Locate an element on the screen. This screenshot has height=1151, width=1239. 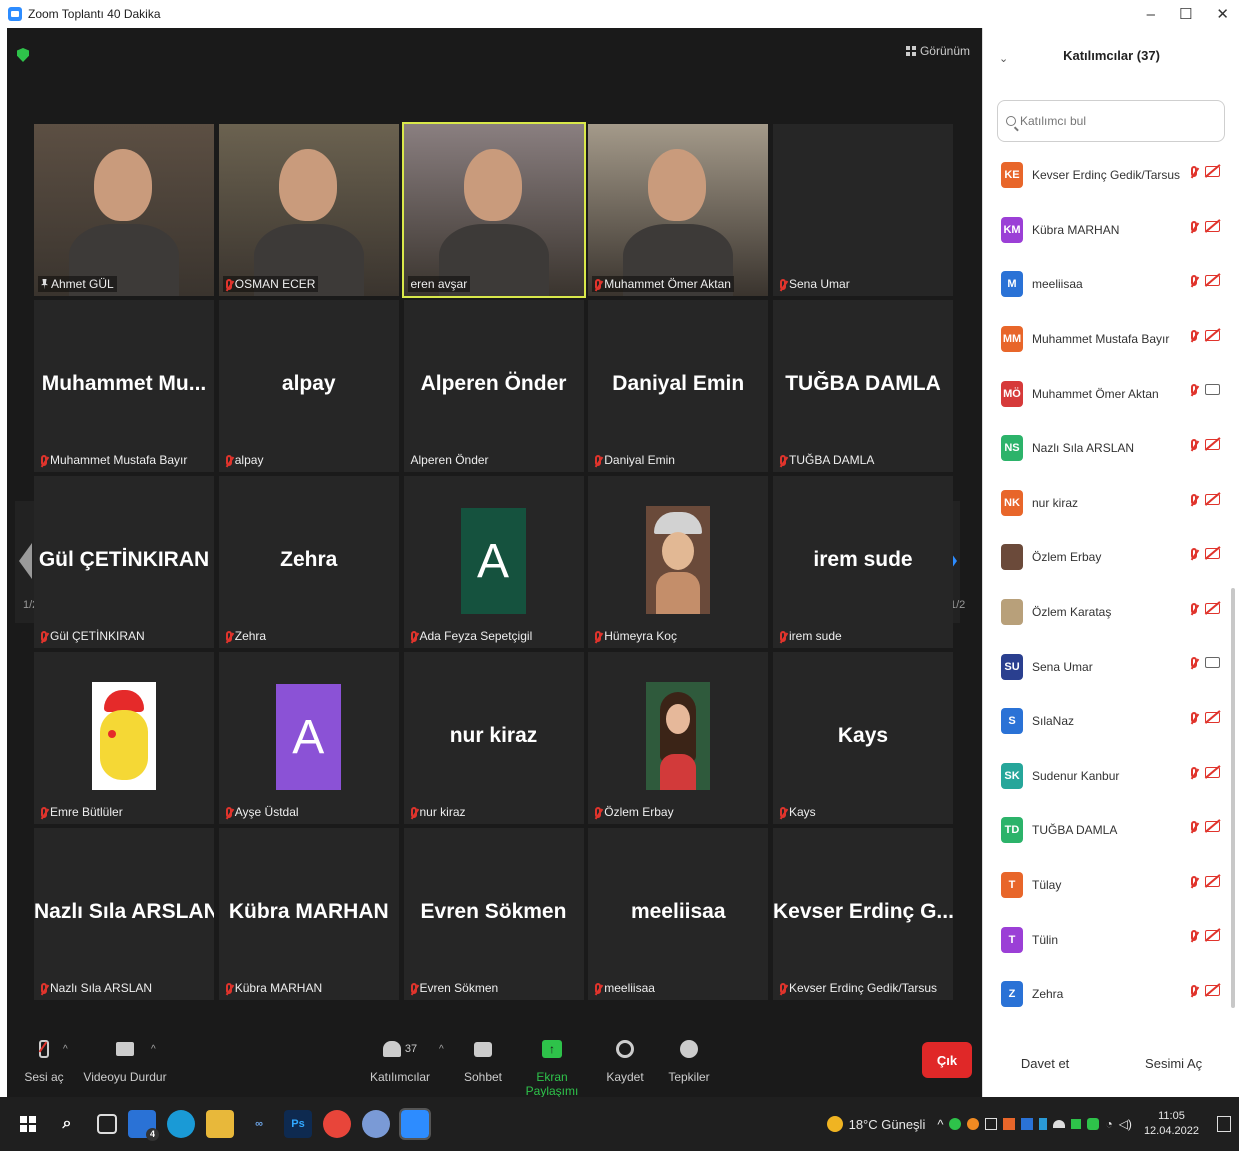
participant-tile: Özlem Erbay is located at coordinates (678, 738).